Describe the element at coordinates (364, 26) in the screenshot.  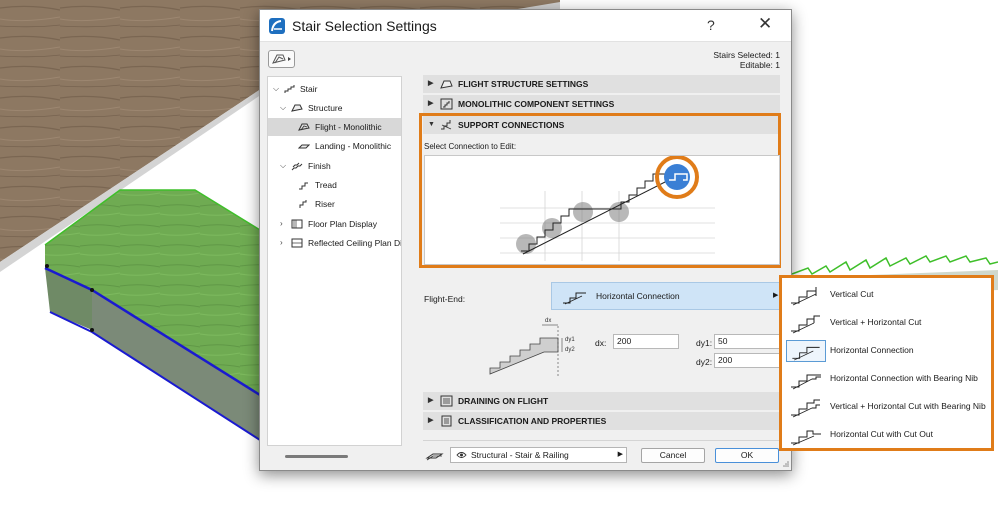
I see `dialog-title: Stair Selection Settings` at that location.